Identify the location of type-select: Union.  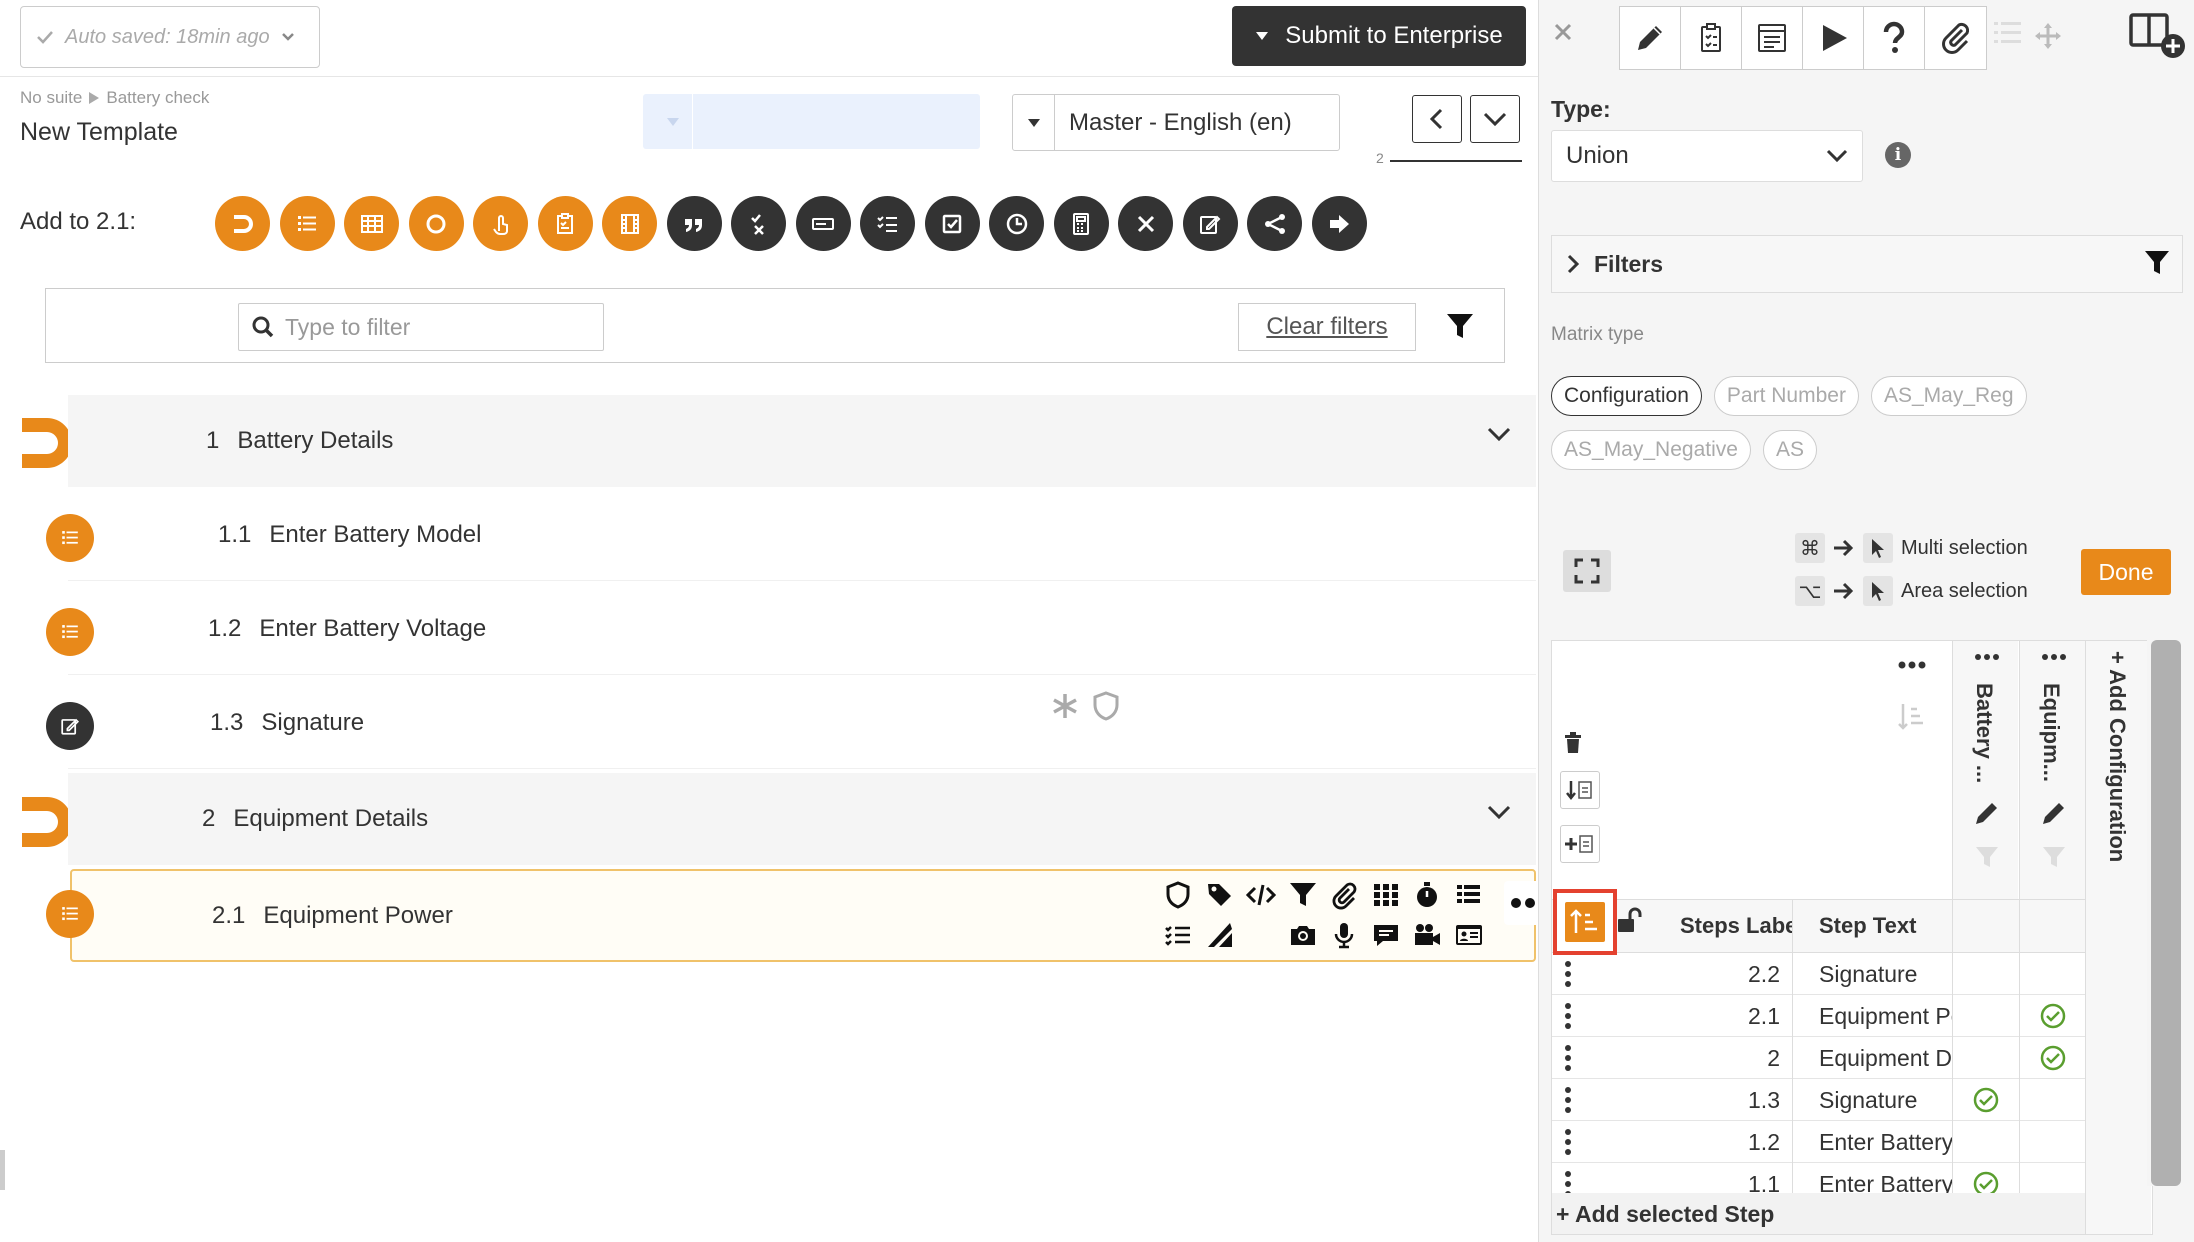
(1707, 156).